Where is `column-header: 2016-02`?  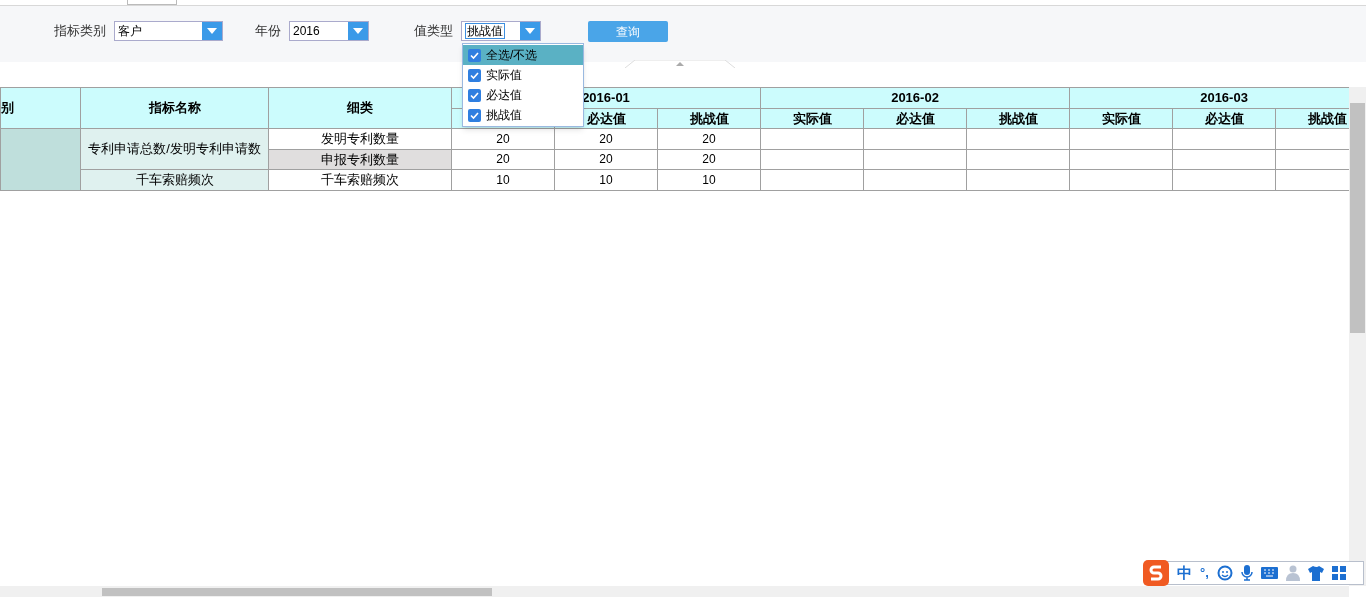 column-header: 2016-02 is located at coordinates (915, 97).